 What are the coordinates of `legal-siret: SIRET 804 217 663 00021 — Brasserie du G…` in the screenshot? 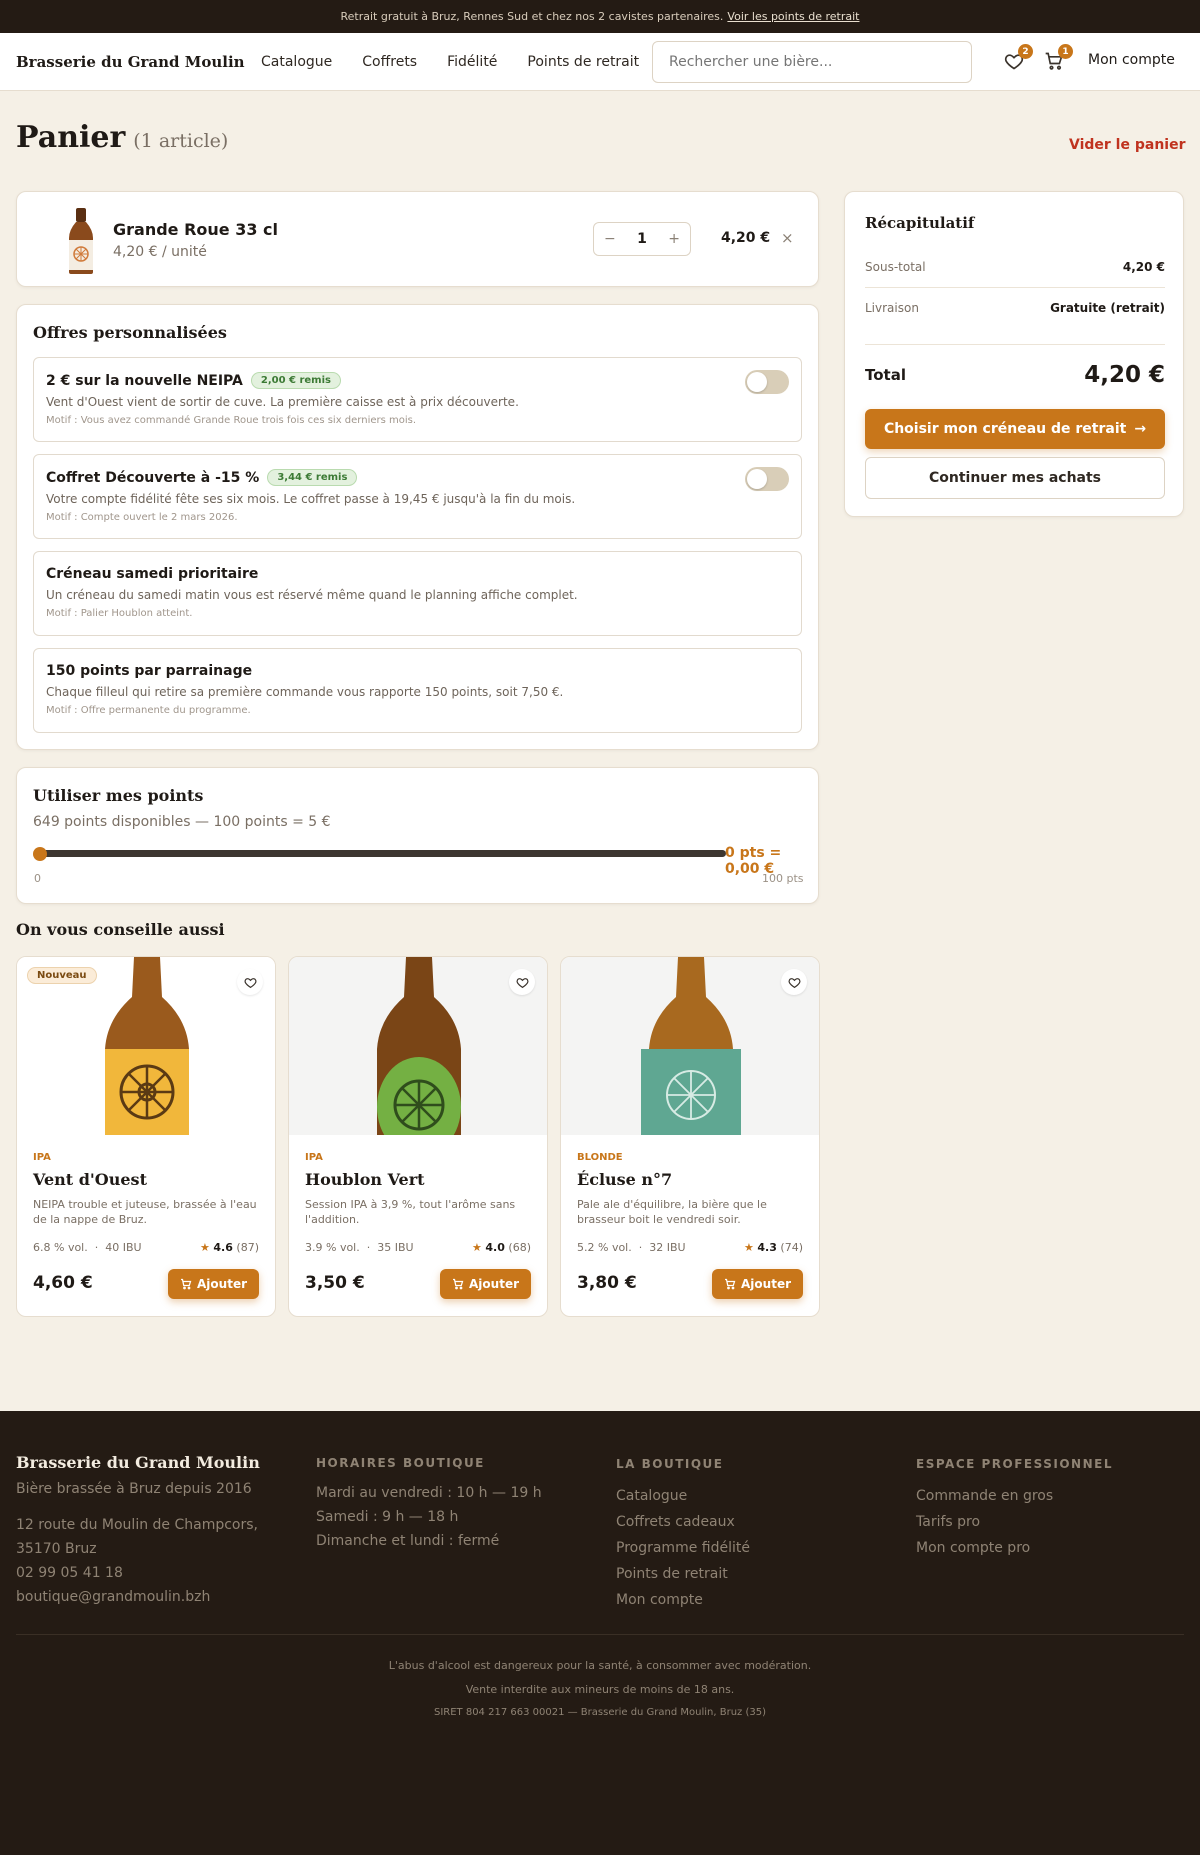 It's located at (600, 1712).